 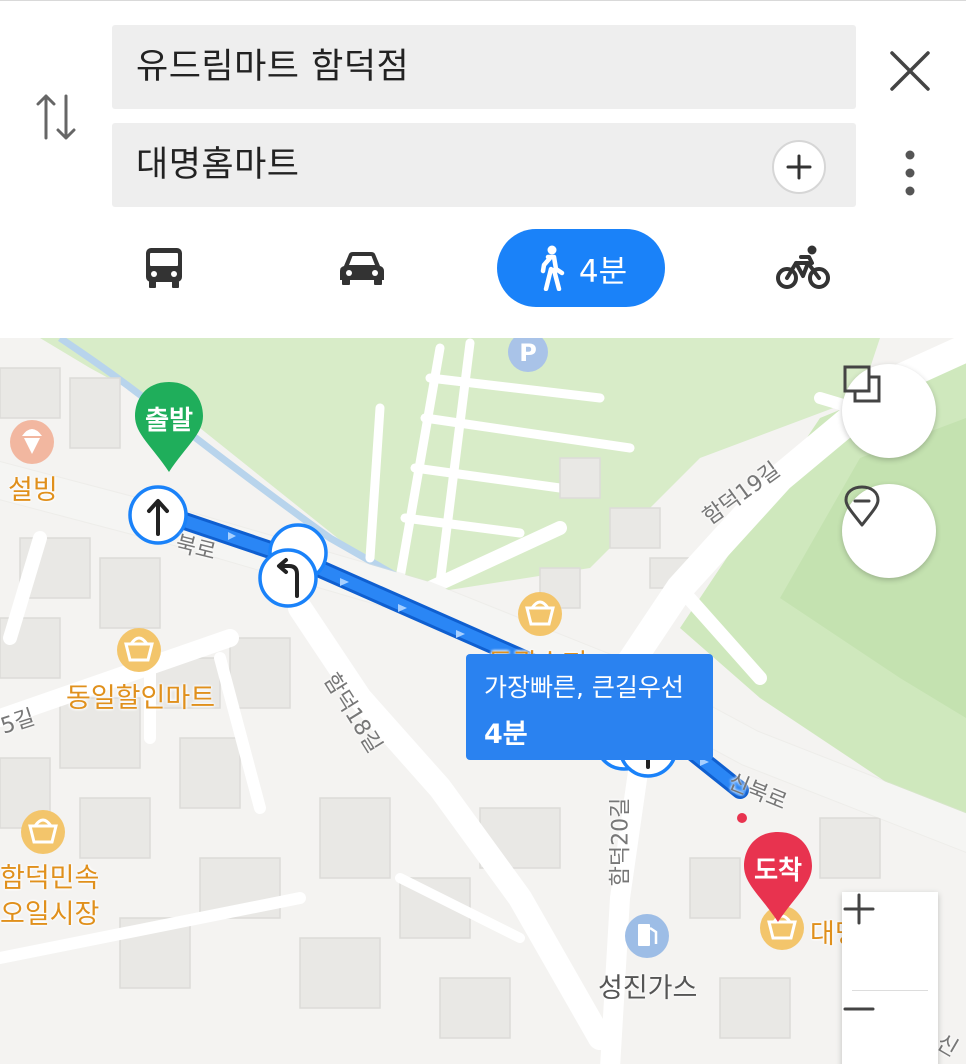 I want to click on ice-cream-icon, so click(x=32, y=442).